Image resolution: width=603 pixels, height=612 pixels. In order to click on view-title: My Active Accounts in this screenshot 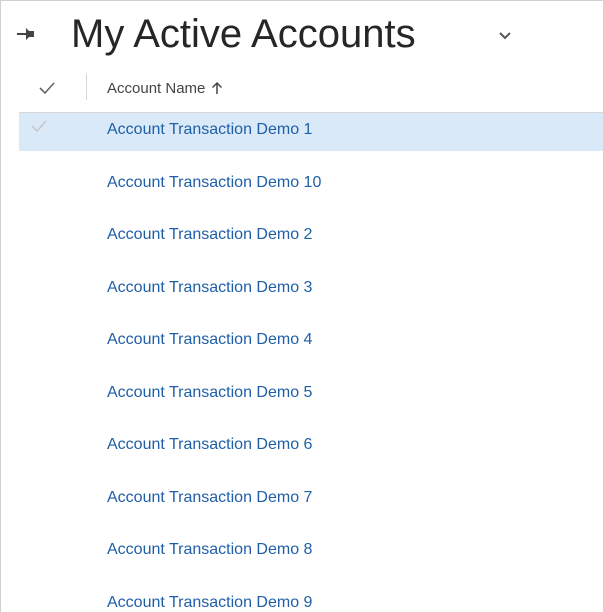, I will do `click(243, 34)`.